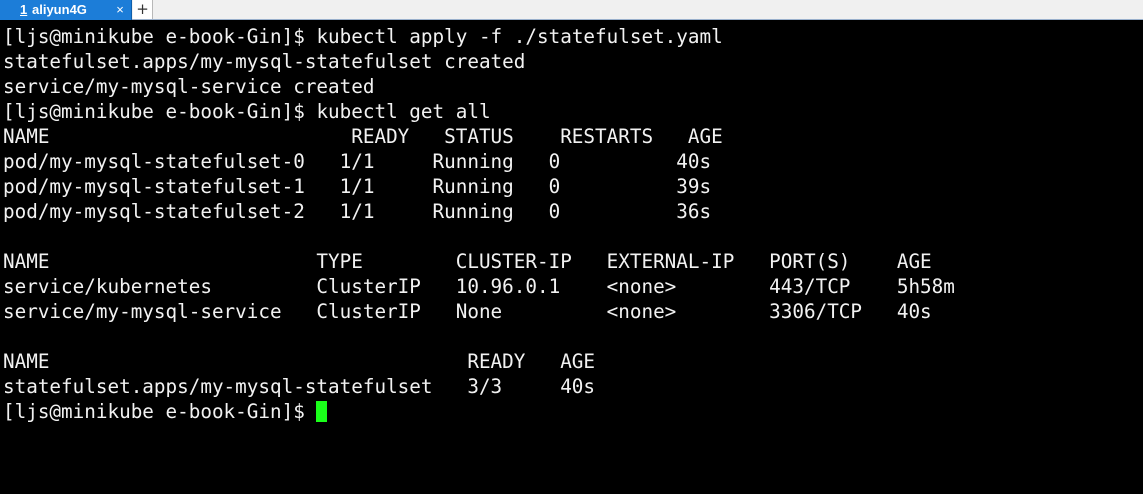 Image resolution: width=1143 pixels, height=494 pixels. I want to click on terminal-line-output: service/my-mysql-service created, so click(189, 86).